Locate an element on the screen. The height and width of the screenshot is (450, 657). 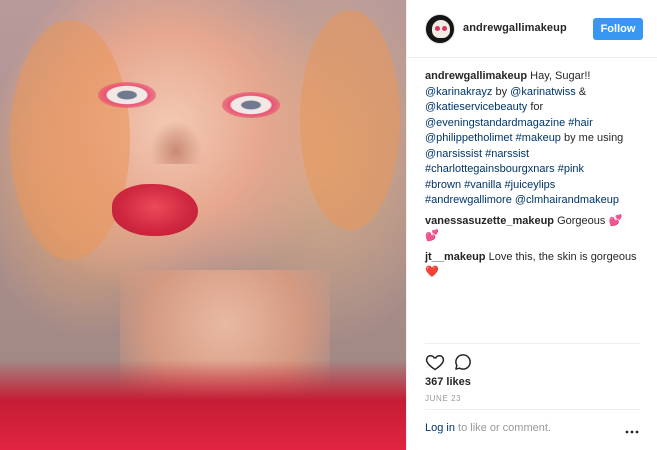
red-heart-emoji: ❤️ is located at coordinates (432, 272).